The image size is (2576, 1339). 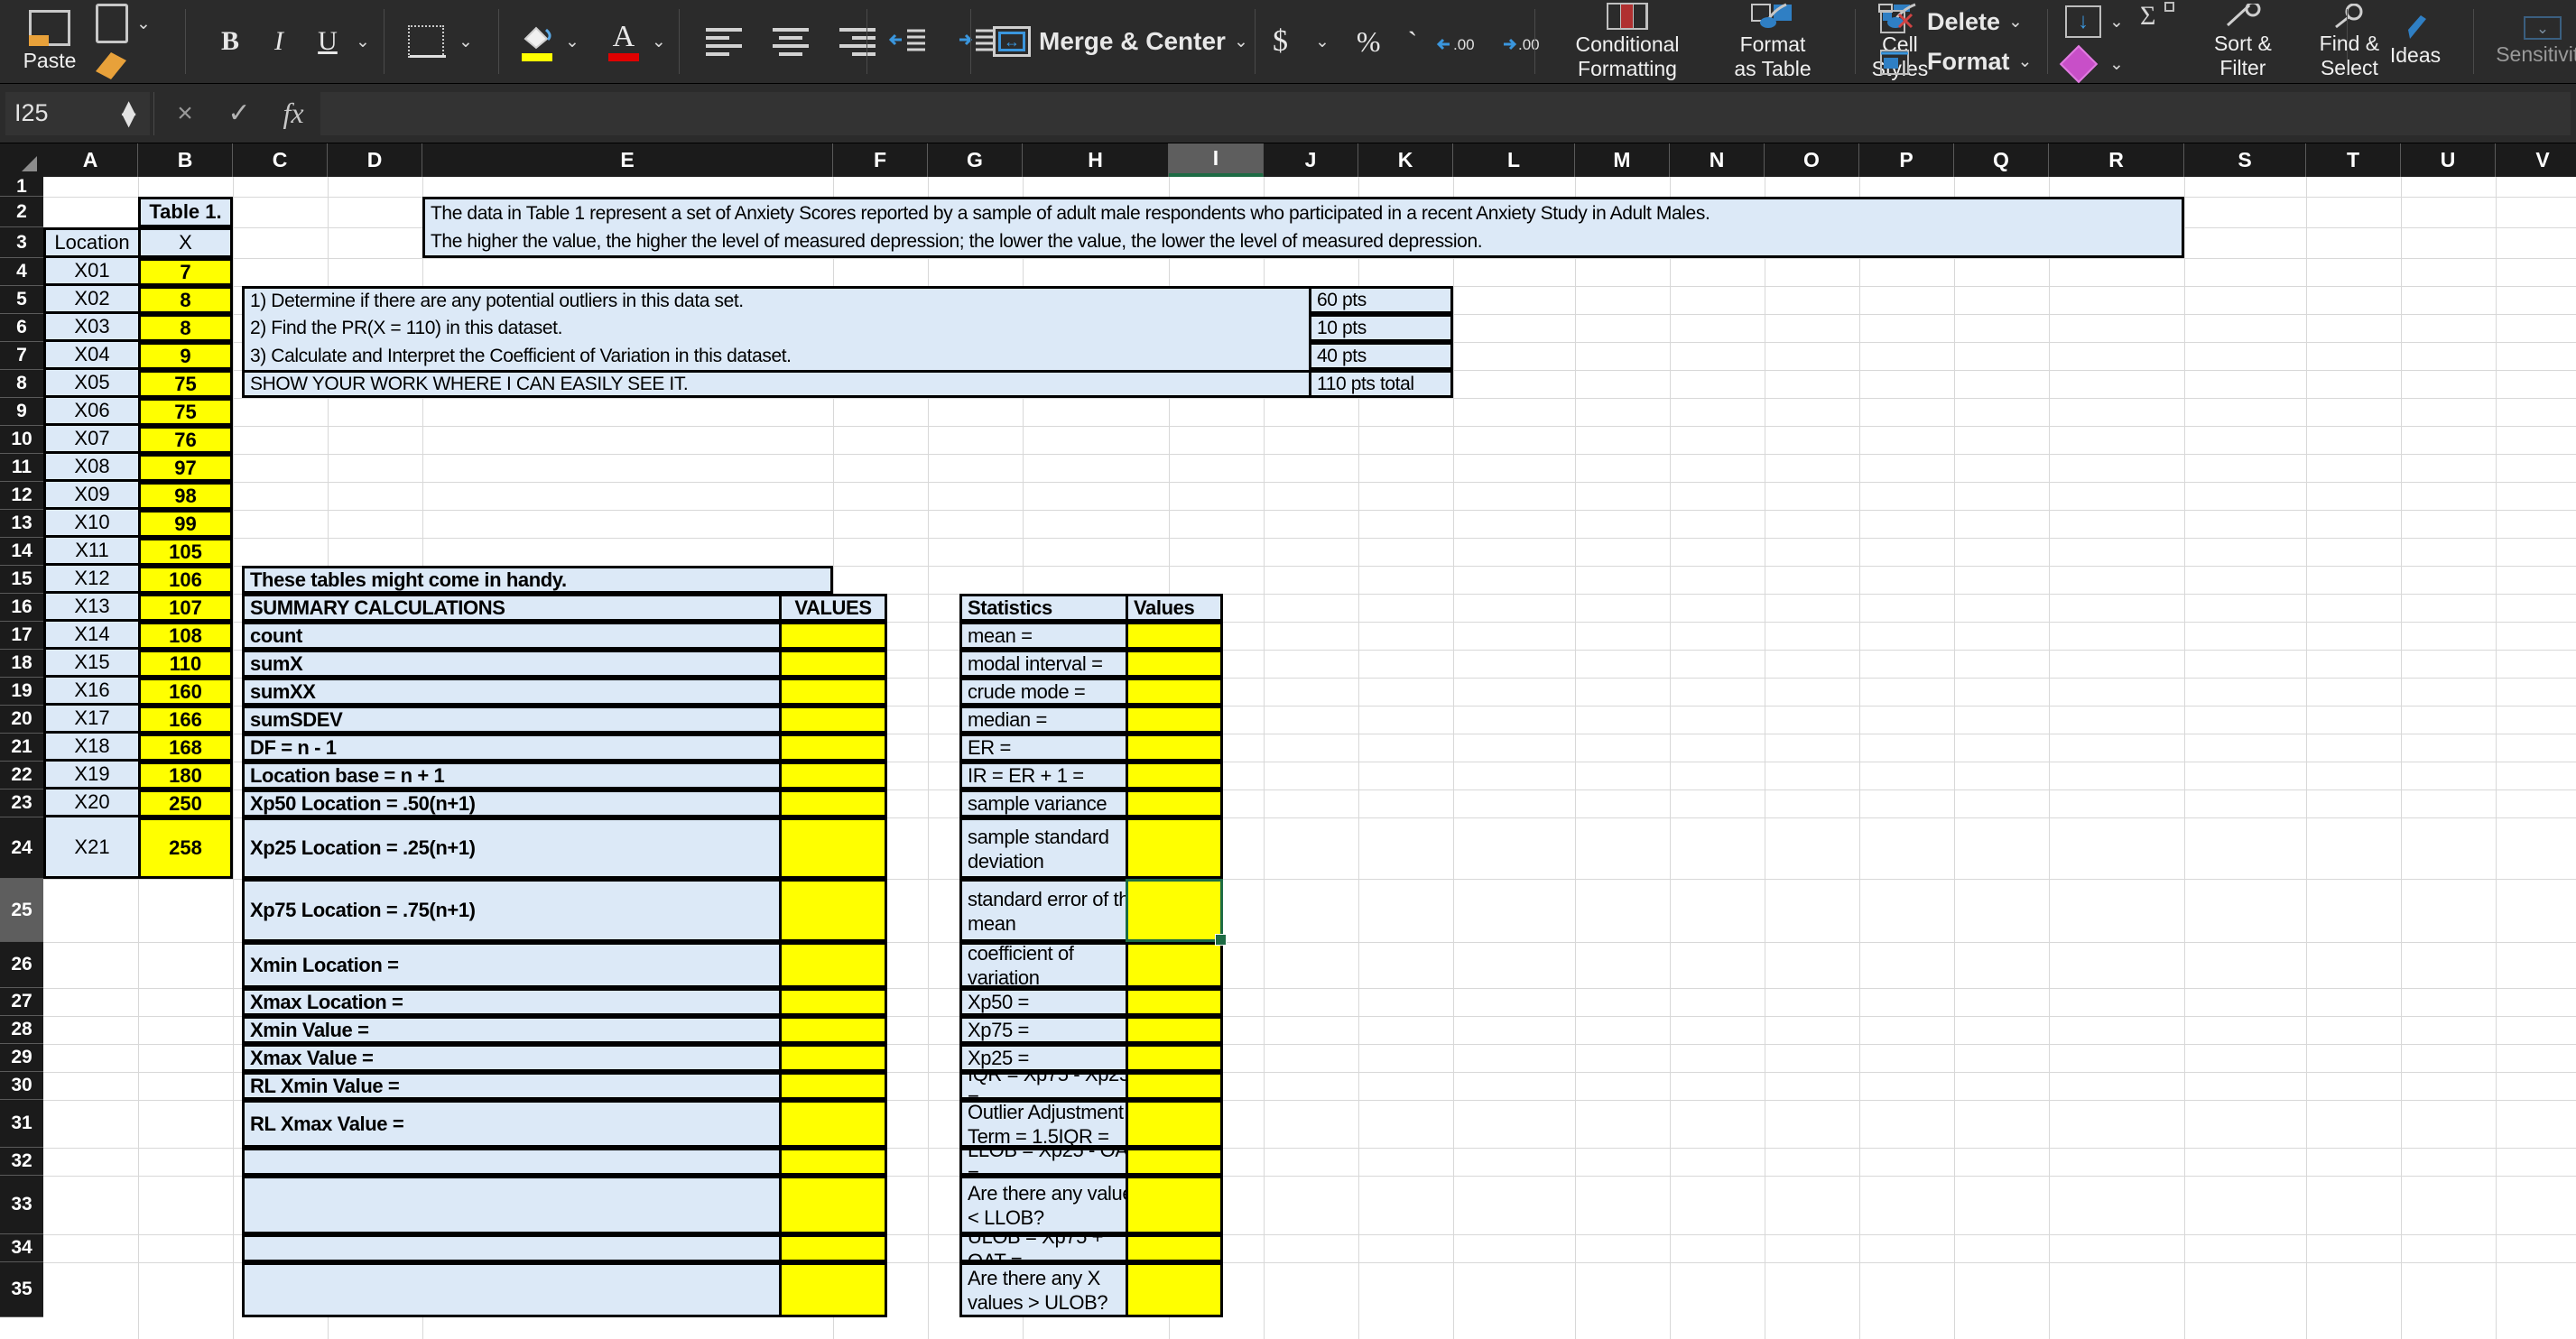 I want to click on sort-filter-button: Sort & Filter, so click(x=2243, y=41).